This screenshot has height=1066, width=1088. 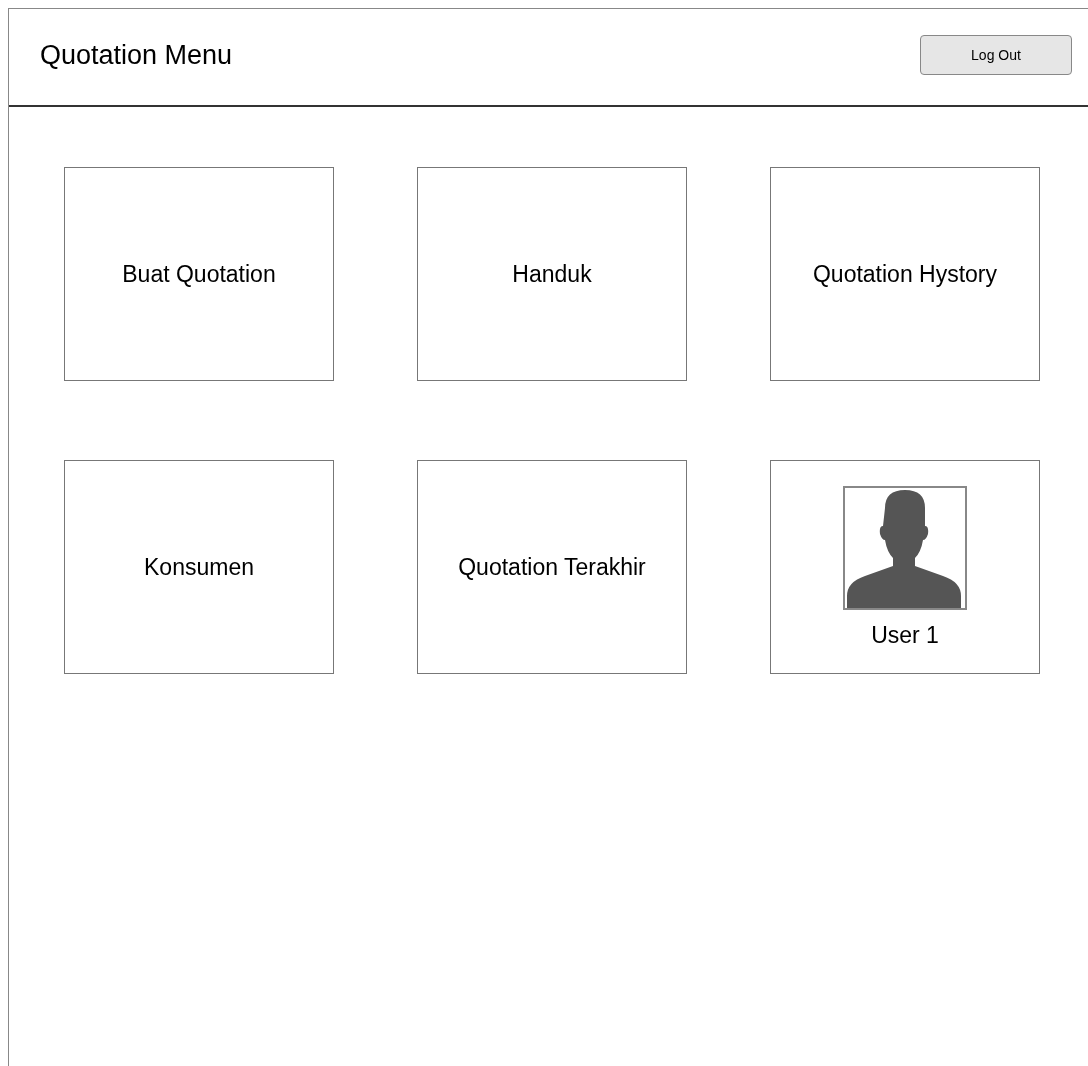 I want to click on menu-tile: Quotation Hystory, so click(x=905, y=274).